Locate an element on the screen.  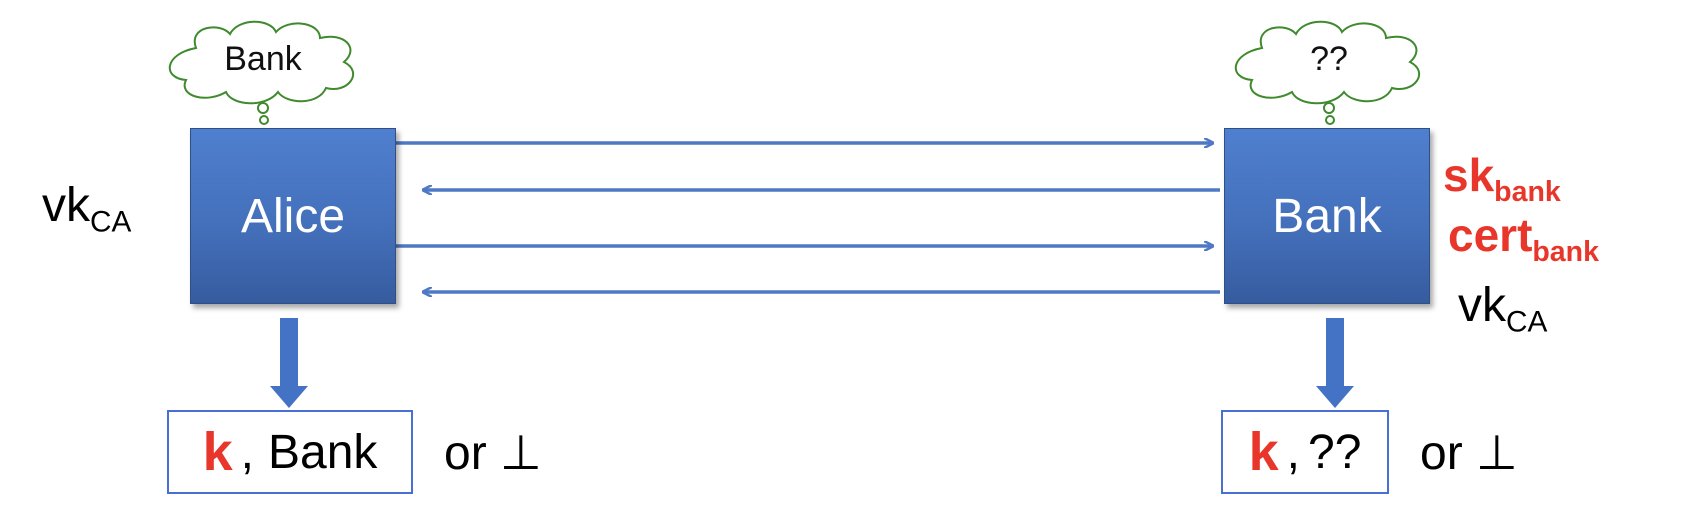
bank-vk-main: vk is located at coordinates (1482, 305).